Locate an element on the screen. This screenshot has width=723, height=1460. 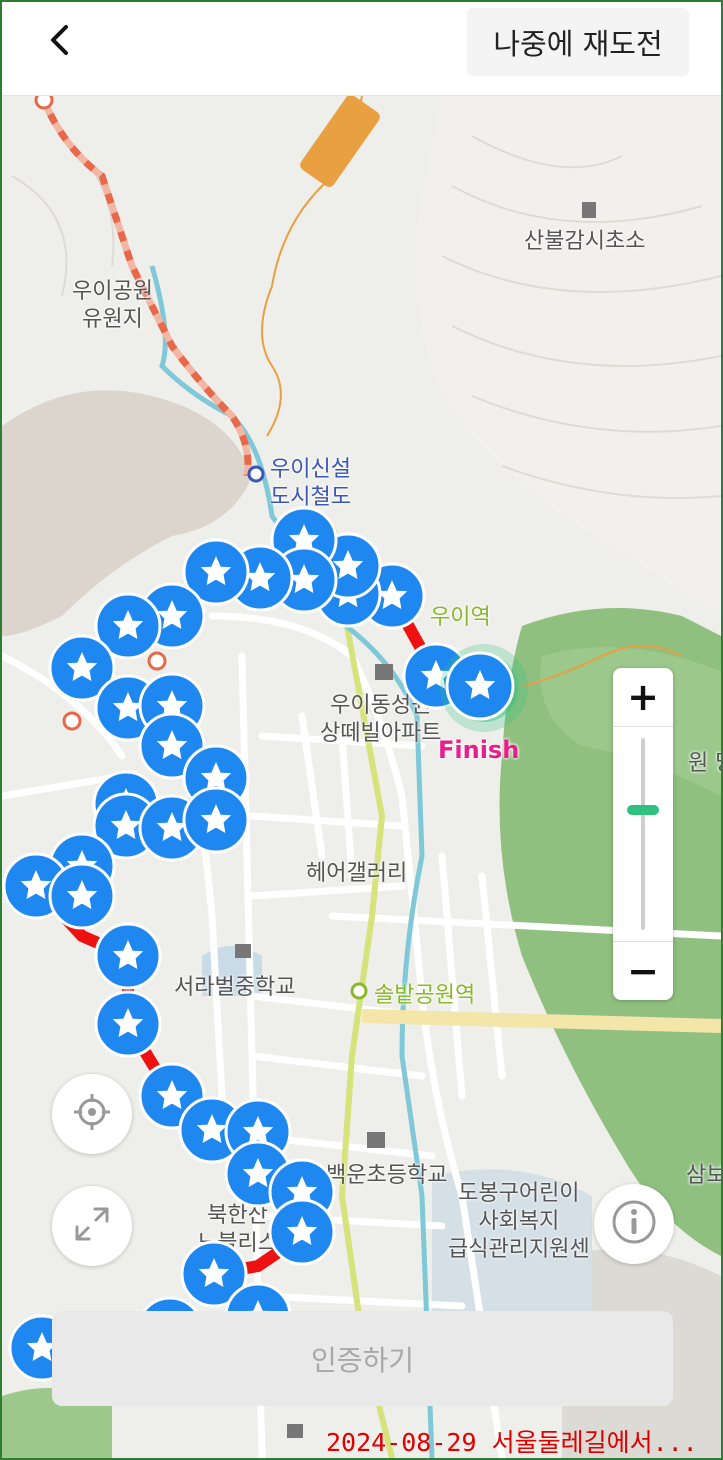
zoom-in-button: + is located at coordinates (643, 697).